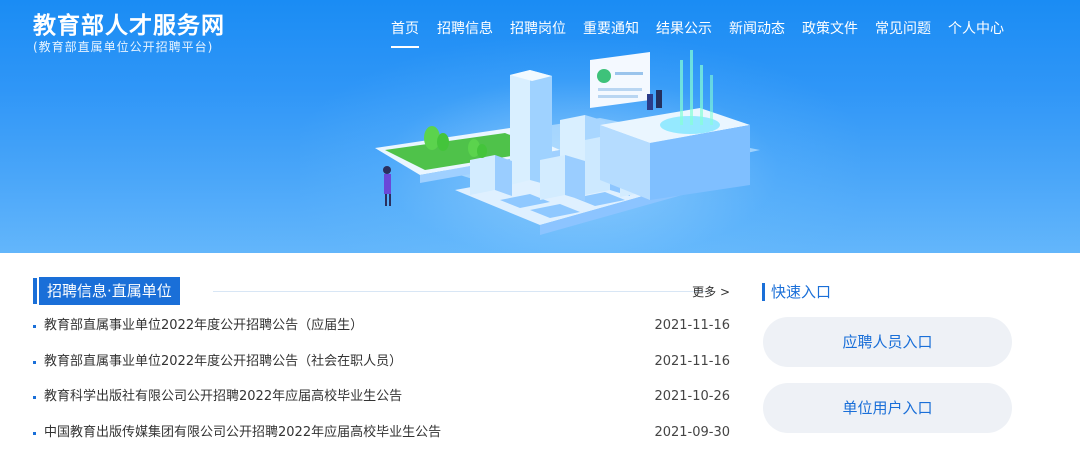  What do you see at coordinates (405, 33) in the screenshot?
I see `nav-home: 首页` at bounding box center [405, 33].